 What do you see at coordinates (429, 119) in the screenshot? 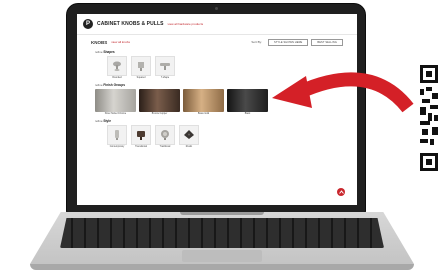
I see `qr-code` at bounding box center [429, 119].